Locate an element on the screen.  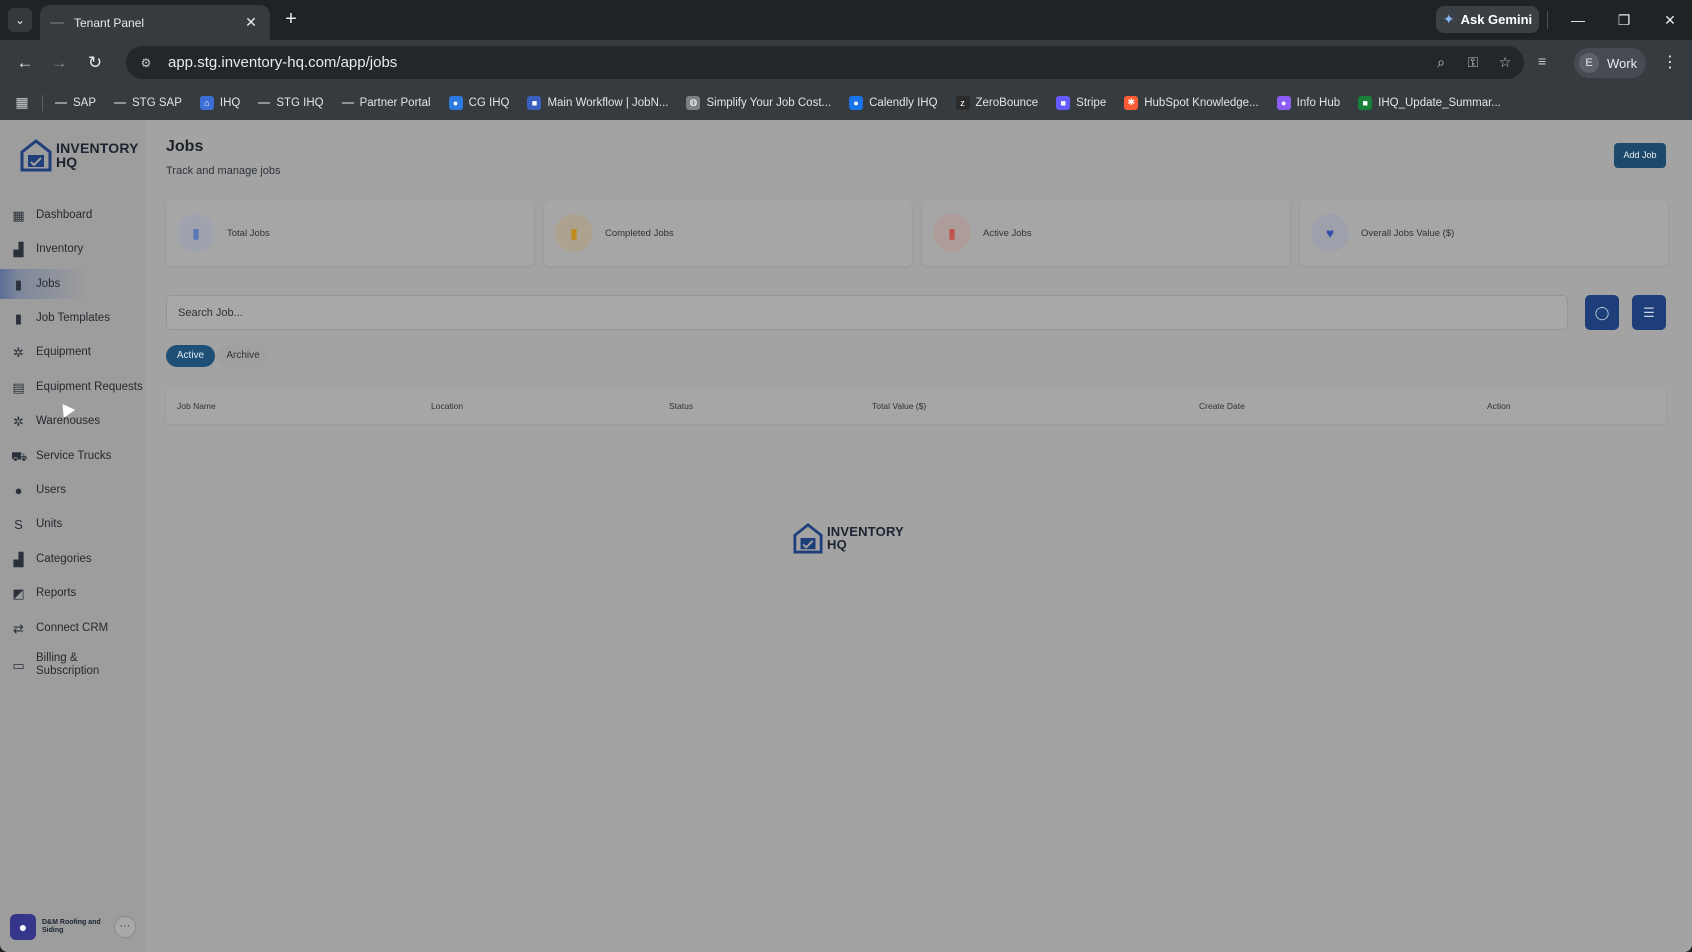
url-text: app.stg.inventory-hq.com/app/jobs is located at coordinates (798, 62).